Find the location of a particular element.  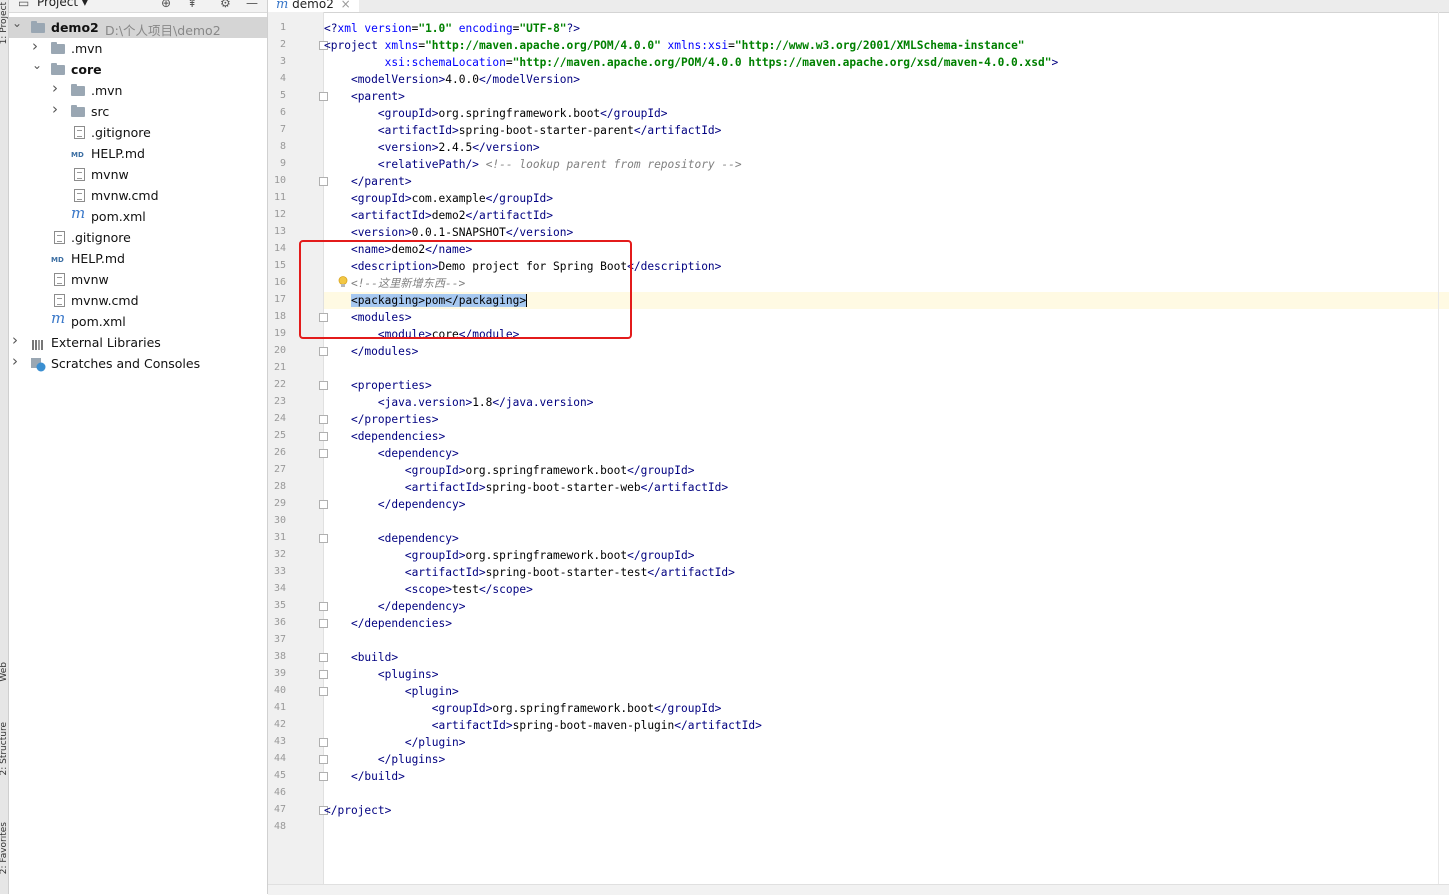

chevron-down-icon: ▾ is located at coordinates (85, 4).